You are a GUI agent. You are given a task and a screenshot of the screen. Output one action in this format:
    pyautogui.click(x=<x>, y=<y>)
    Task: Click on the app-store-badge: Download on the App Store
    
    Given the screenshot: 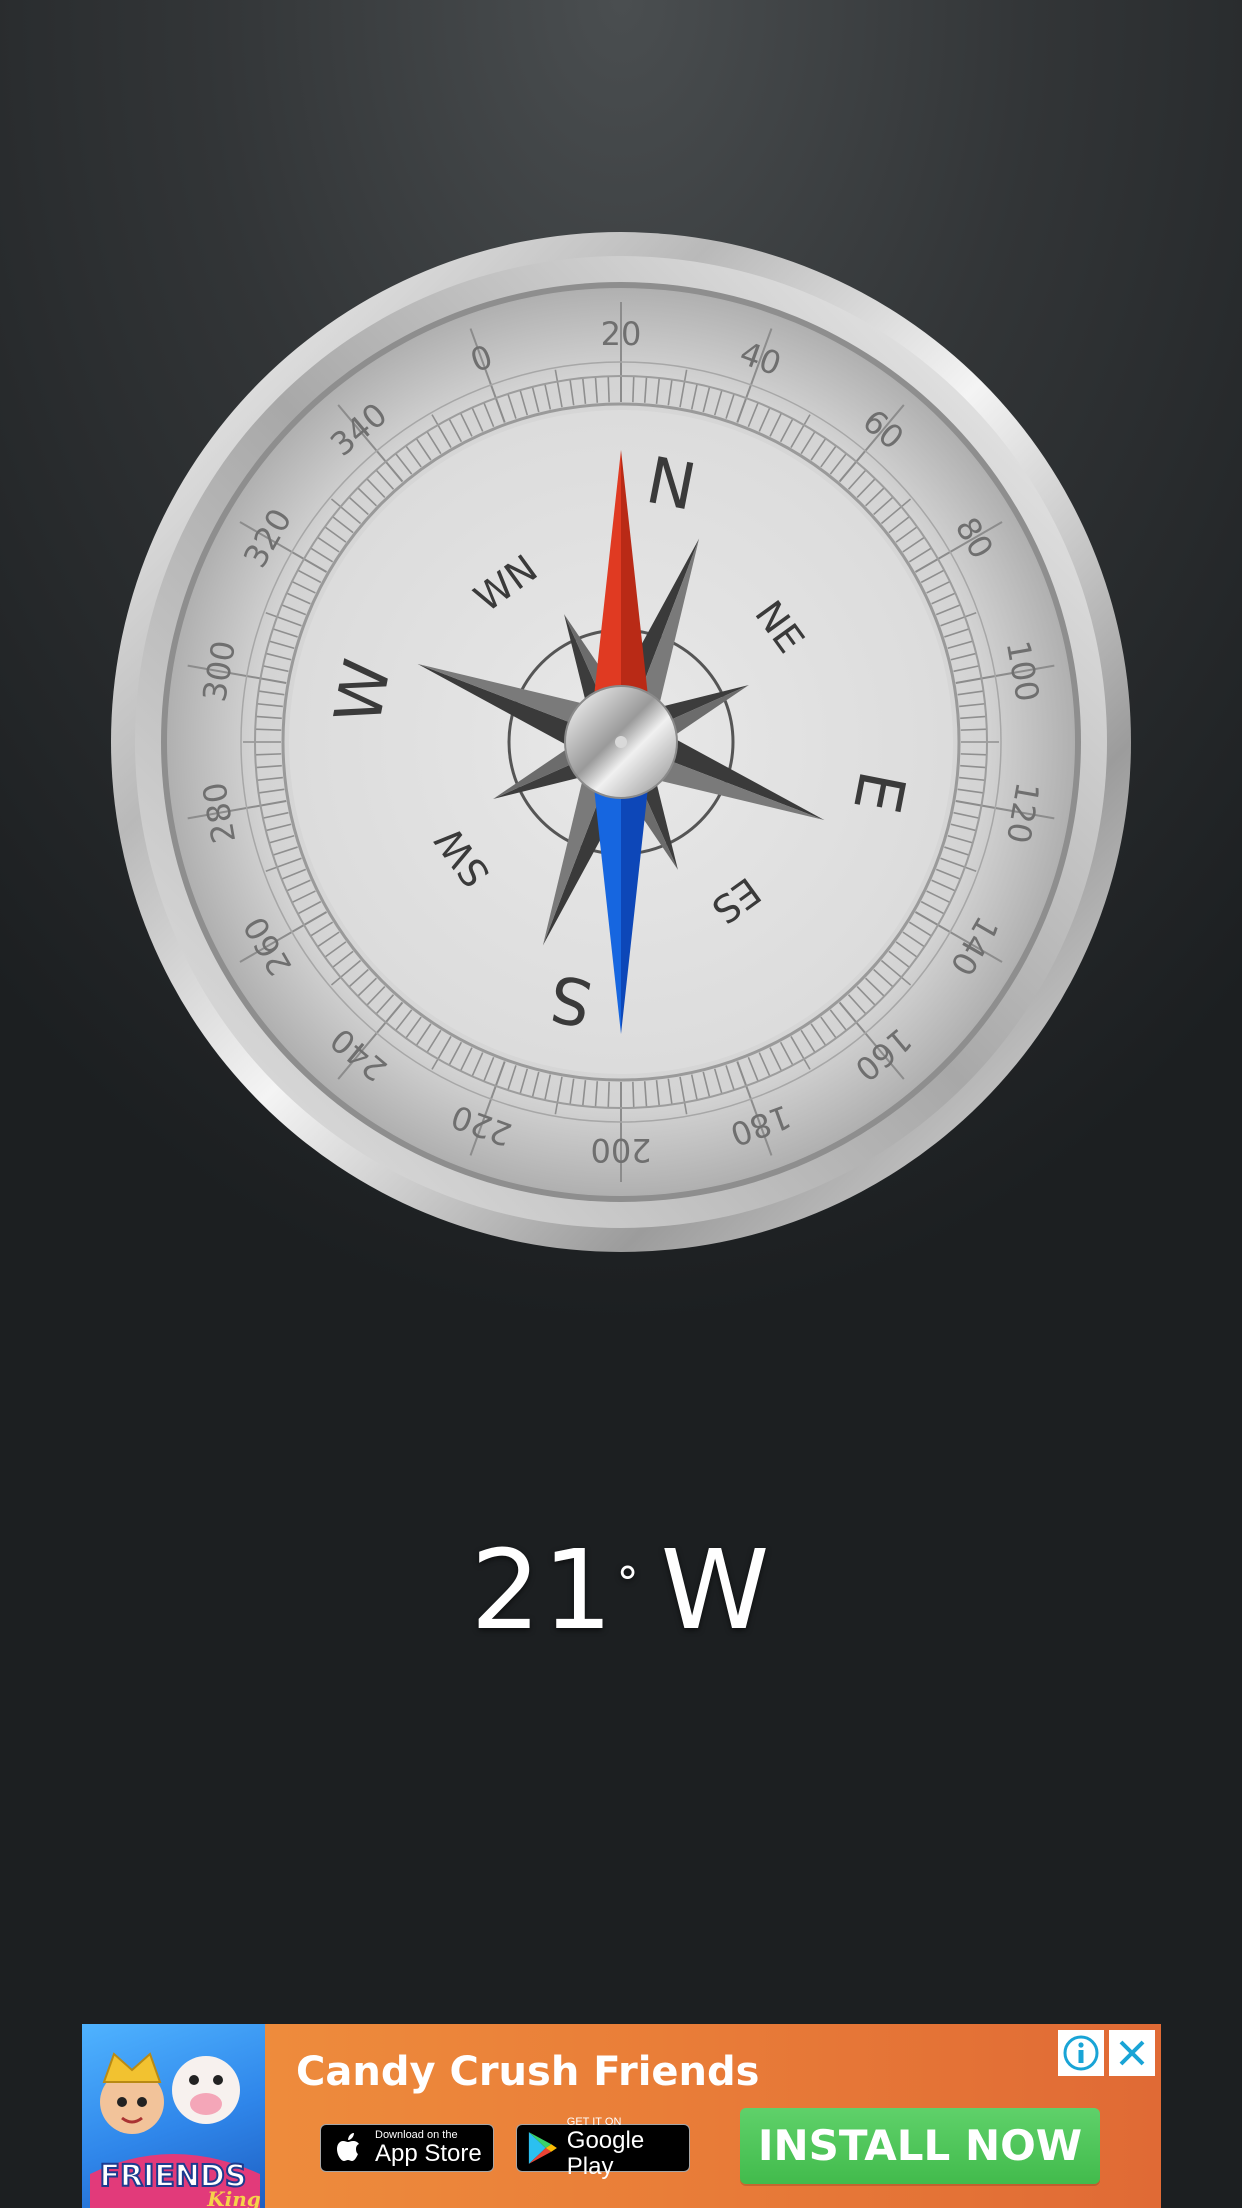 What is the action you would take?
    pyautogui.click(x=407, y=2148)
    